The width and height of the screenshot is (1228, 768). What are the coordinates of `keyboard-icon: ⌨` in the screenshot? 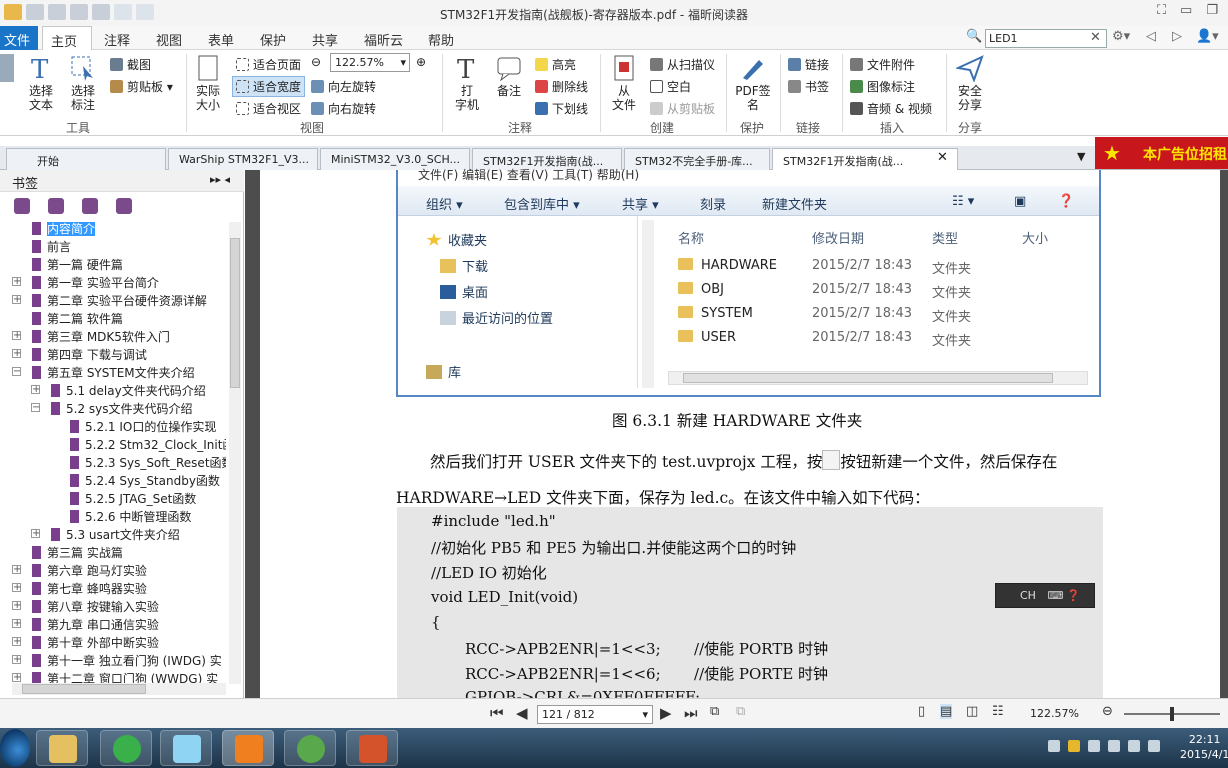 It's located at (1055, 595).